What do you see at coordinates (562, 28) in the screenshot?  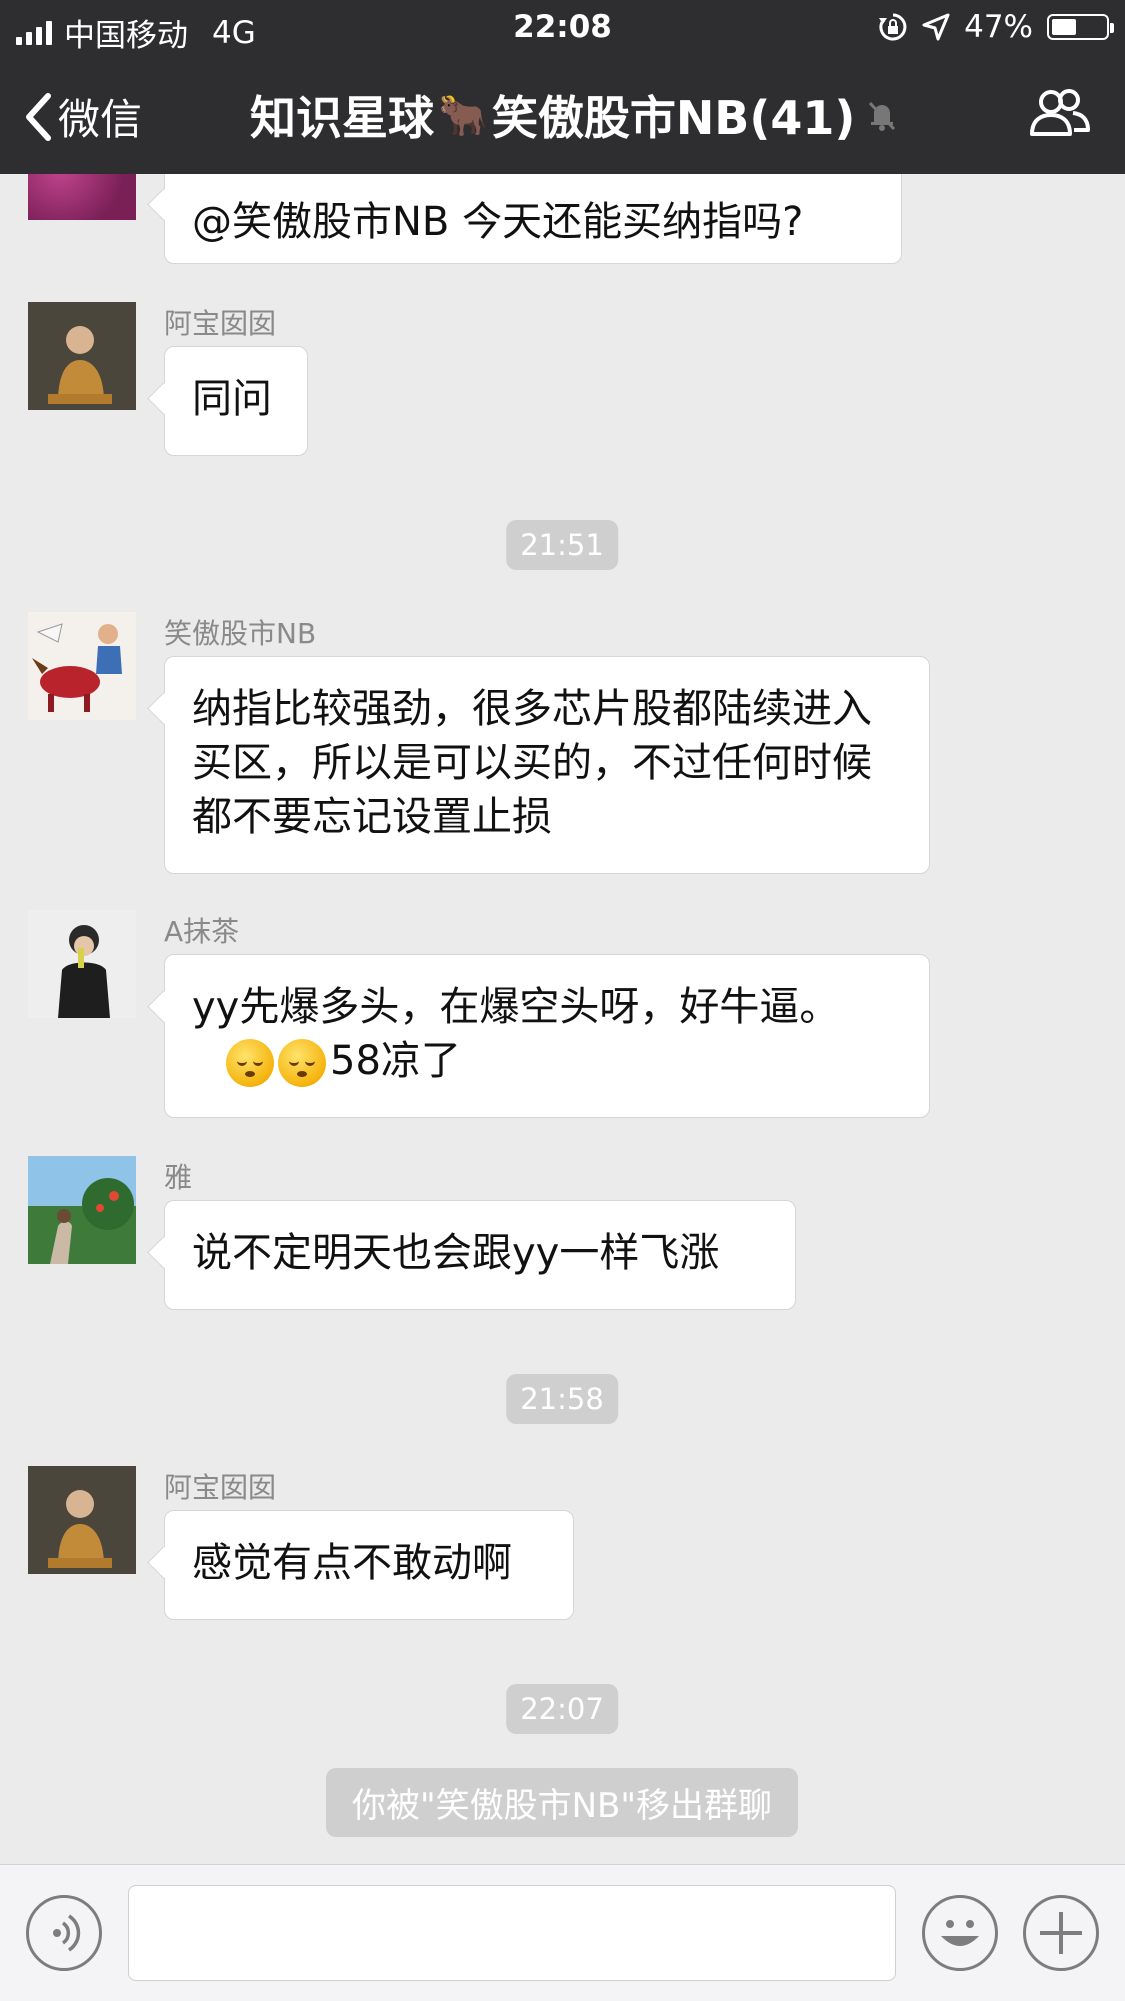 I see `status-bar: 中国移动 4G 22:08 47%` at bounding box center [562, 28].